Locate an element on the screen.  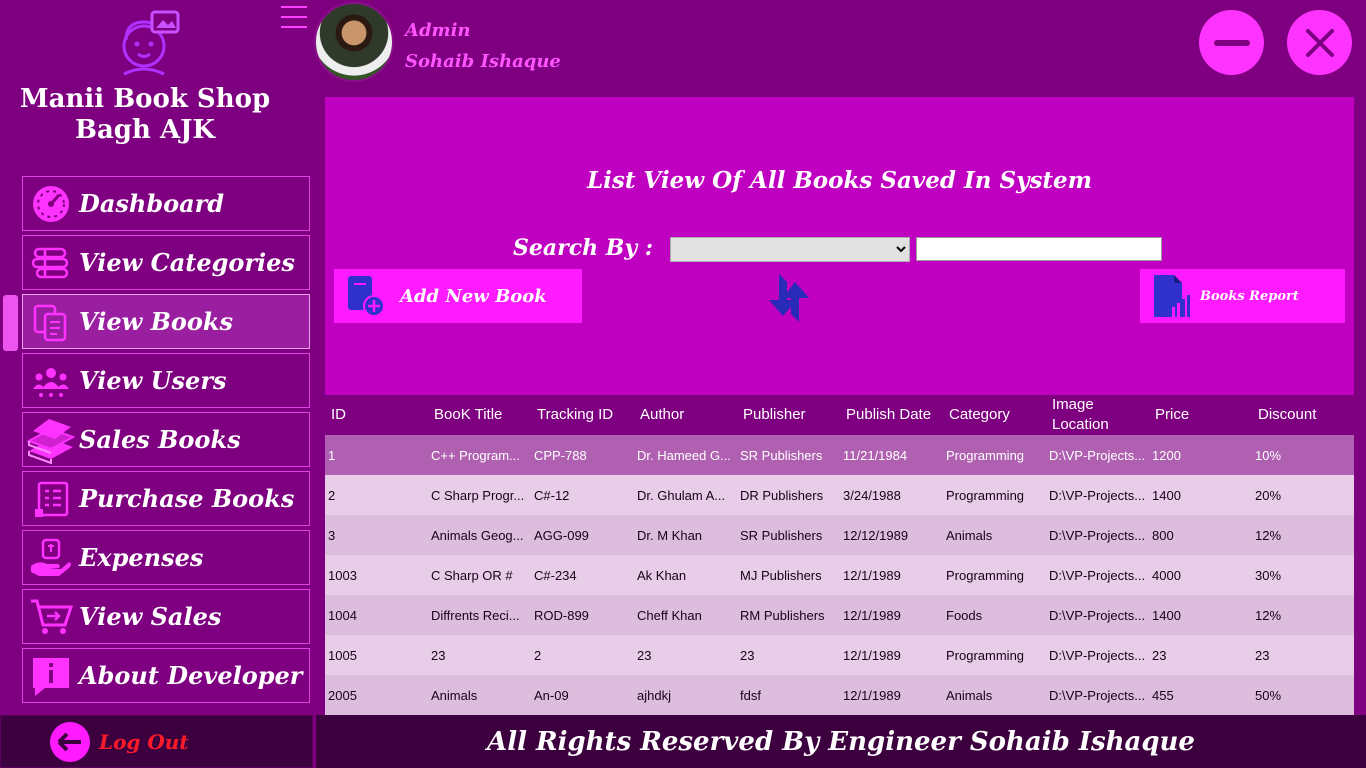
sidebar-item-expenses: Expenses is located at coordinates (166, 557).